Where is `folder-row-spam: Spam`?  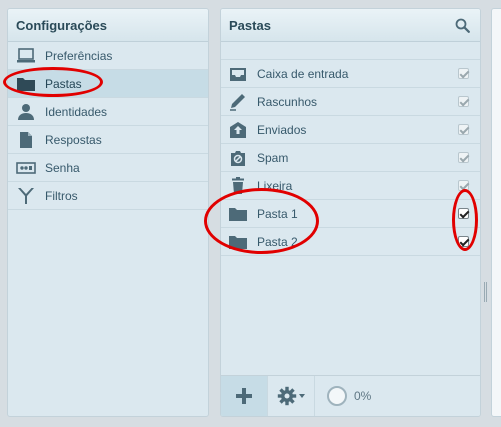 folder-row-spam: Spam is located at coordinates (350, 158).